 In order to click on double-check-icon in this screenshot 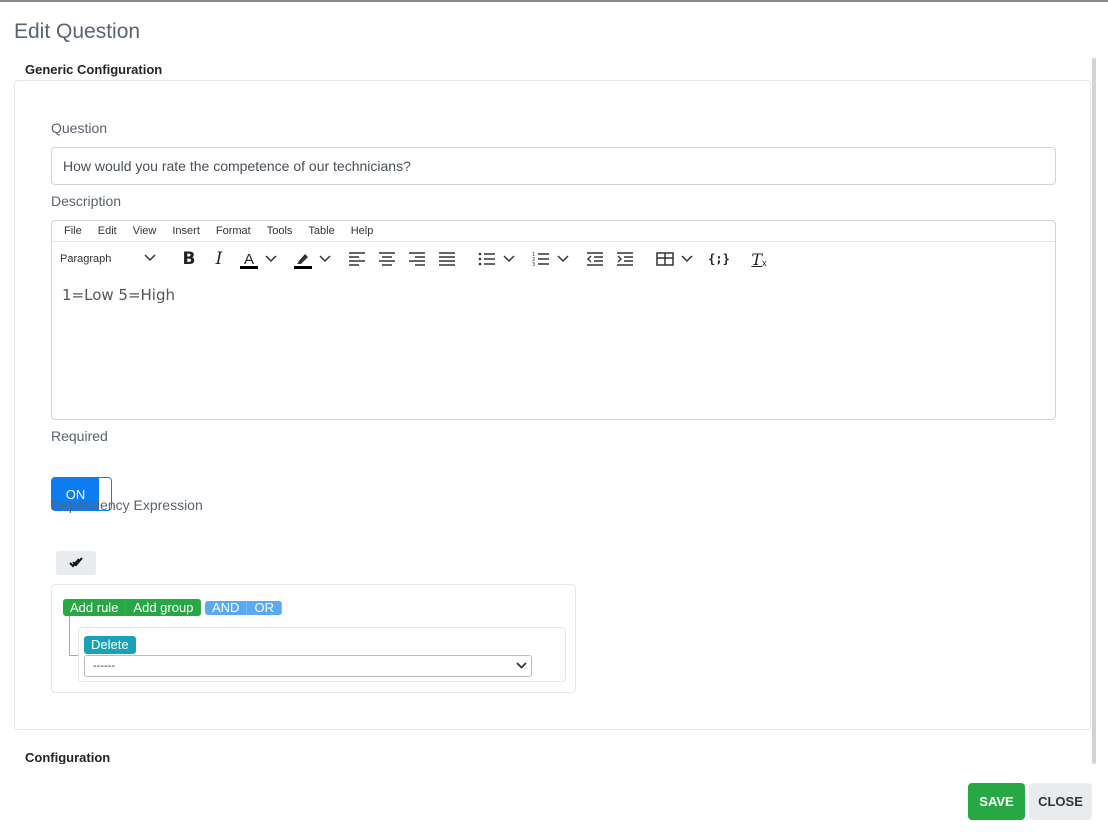, I will do `click(76, 563)`.